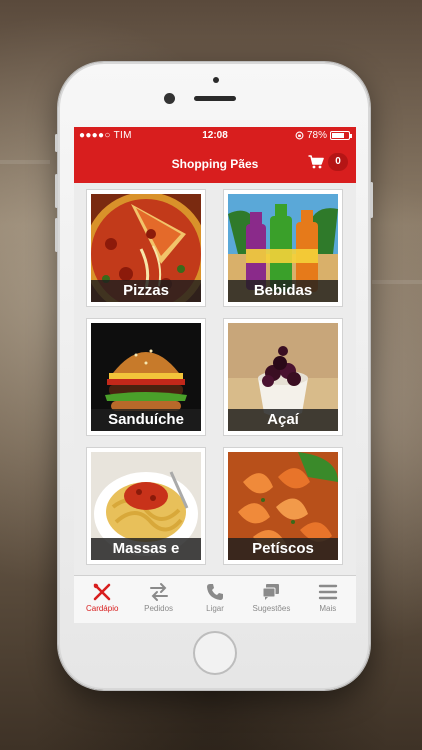 The height and width of the screenshot is (750, 422). I want to click on category-tile-pizzas: Pizzas, so click(146, 248).